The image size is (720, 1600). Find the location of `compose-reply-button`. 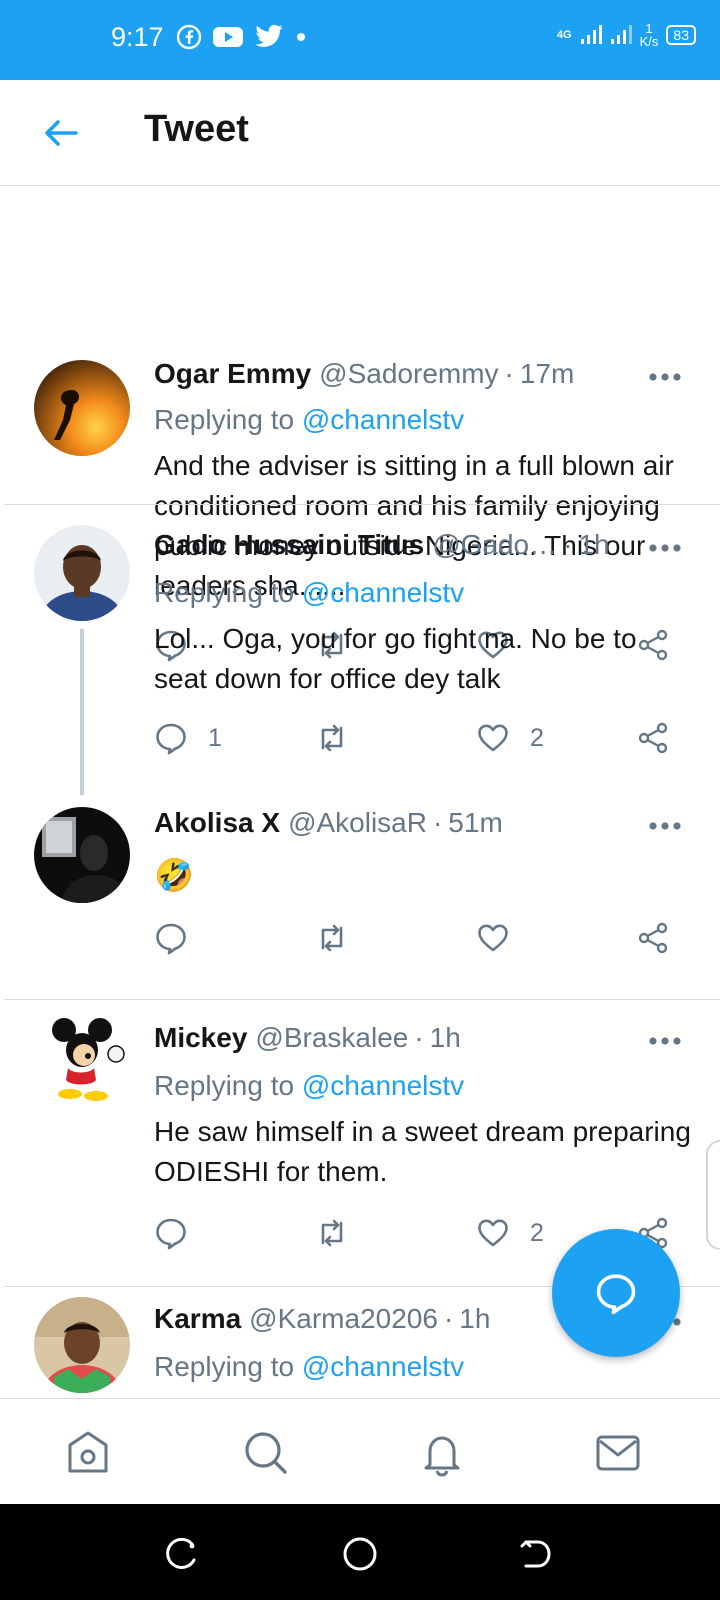

compose-reply-button is located at coordinates (616, 1293).